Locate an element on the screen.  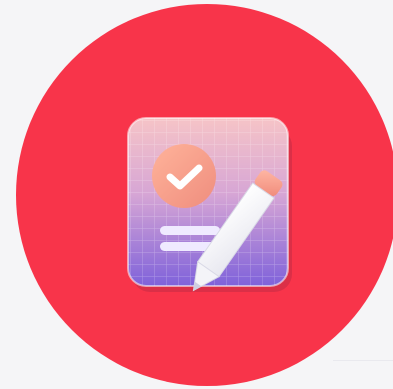
check-badge is located at coordinates (184, 176).